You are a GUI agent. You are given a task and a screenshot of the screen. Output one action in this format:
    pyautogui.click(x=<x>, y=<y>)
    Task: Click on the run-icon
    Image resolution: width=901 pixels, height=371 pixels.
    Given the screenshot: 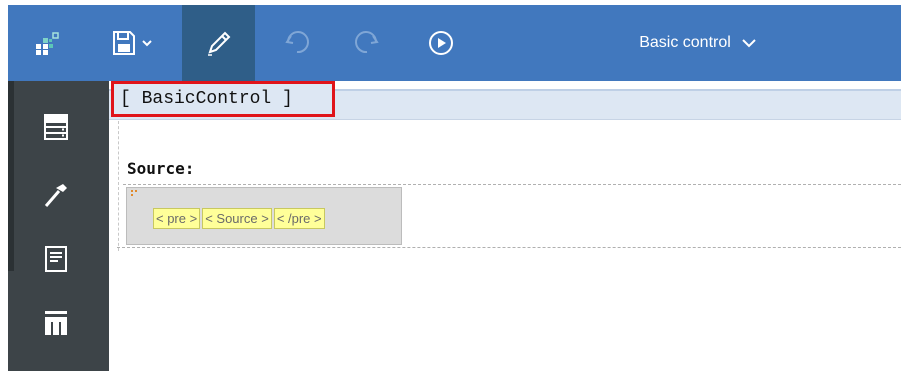 What is the action you would take?
    pyautogui.click(x=441, y=43)
    